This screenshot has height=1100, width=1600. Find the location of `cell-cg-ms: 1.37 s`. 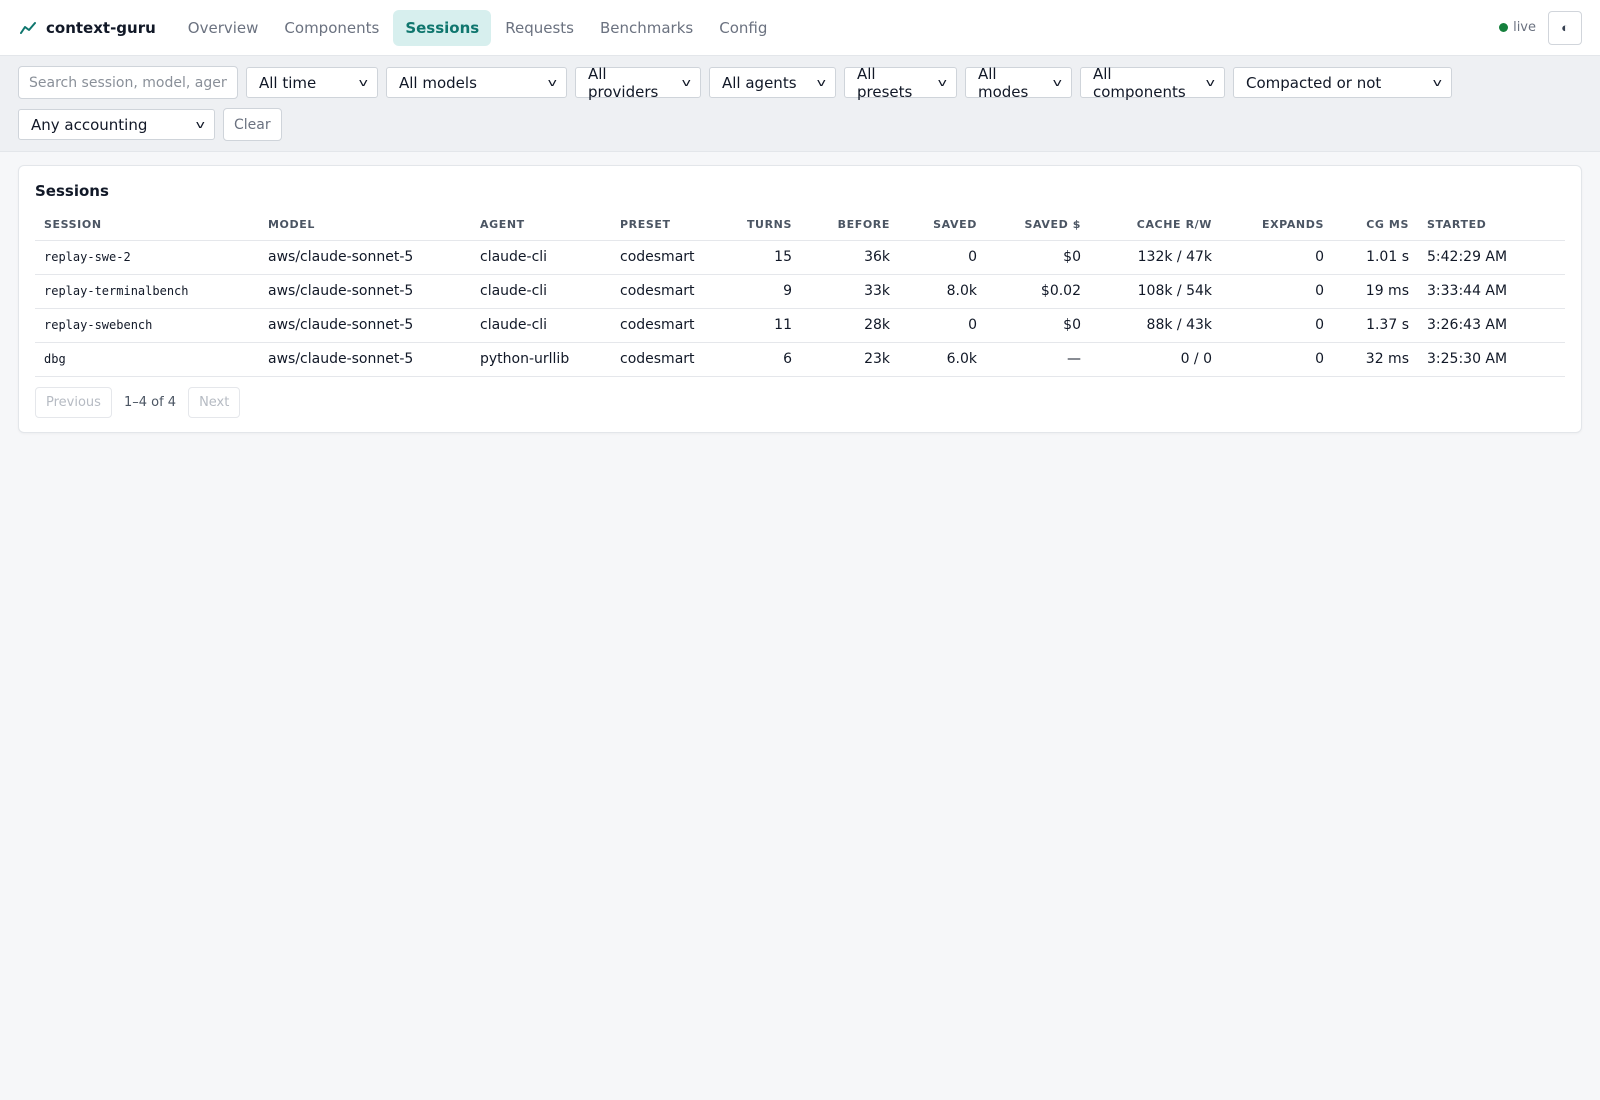

cell-cg-ms: 1.37 s is located at coordinates (1375, 325).